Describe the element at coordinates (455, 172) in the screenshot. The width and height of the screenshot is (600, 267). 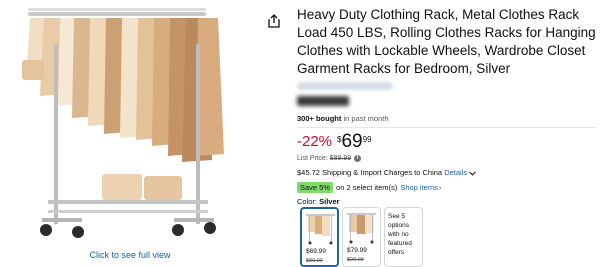
I see `shipping-details-link: Details` at that location.